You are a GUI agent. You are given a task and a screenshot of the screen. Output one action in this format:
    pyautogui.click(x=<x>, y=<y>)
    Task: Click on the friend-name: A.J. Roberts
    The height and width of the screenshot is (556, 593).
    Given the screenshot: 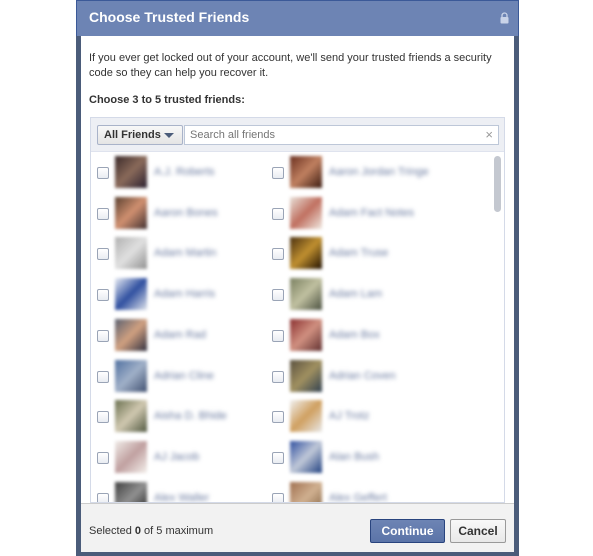 What is the action you would take?
    pyautogui.click(x=184, y=172)
    